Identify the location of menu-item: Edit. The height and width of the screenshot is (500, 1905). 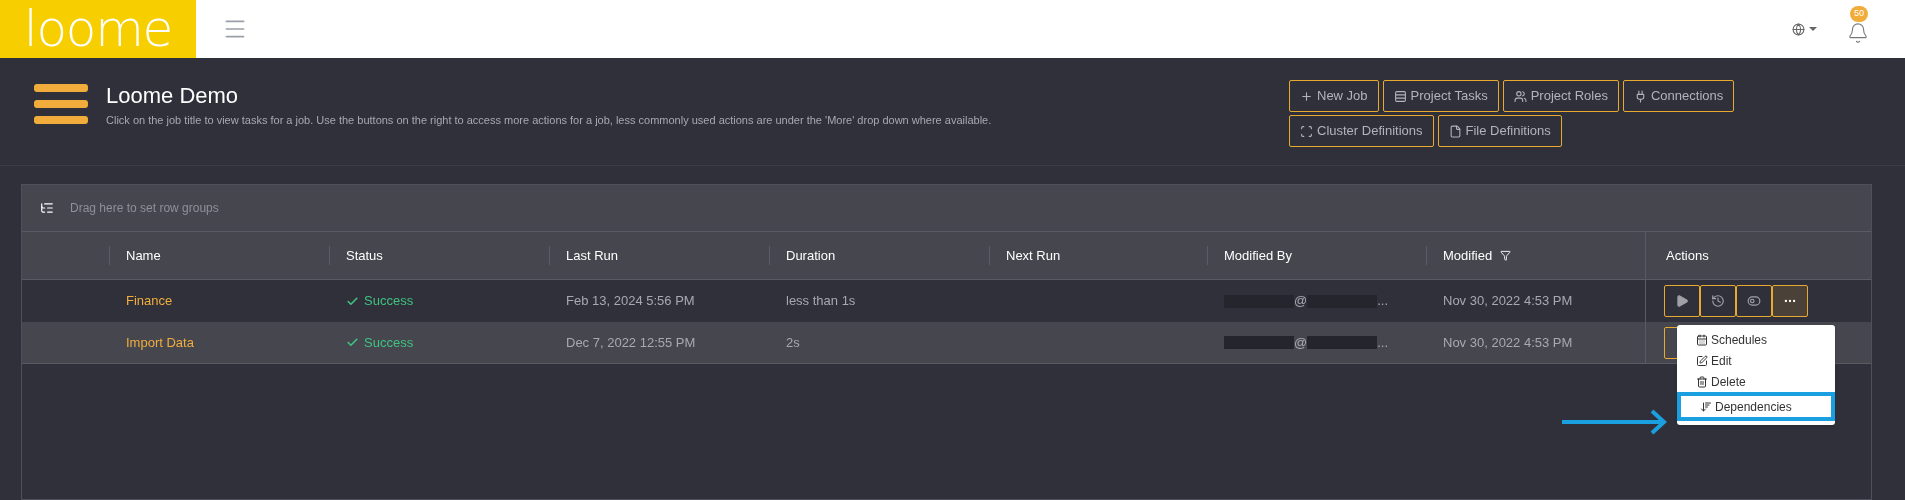
(1756, 360).